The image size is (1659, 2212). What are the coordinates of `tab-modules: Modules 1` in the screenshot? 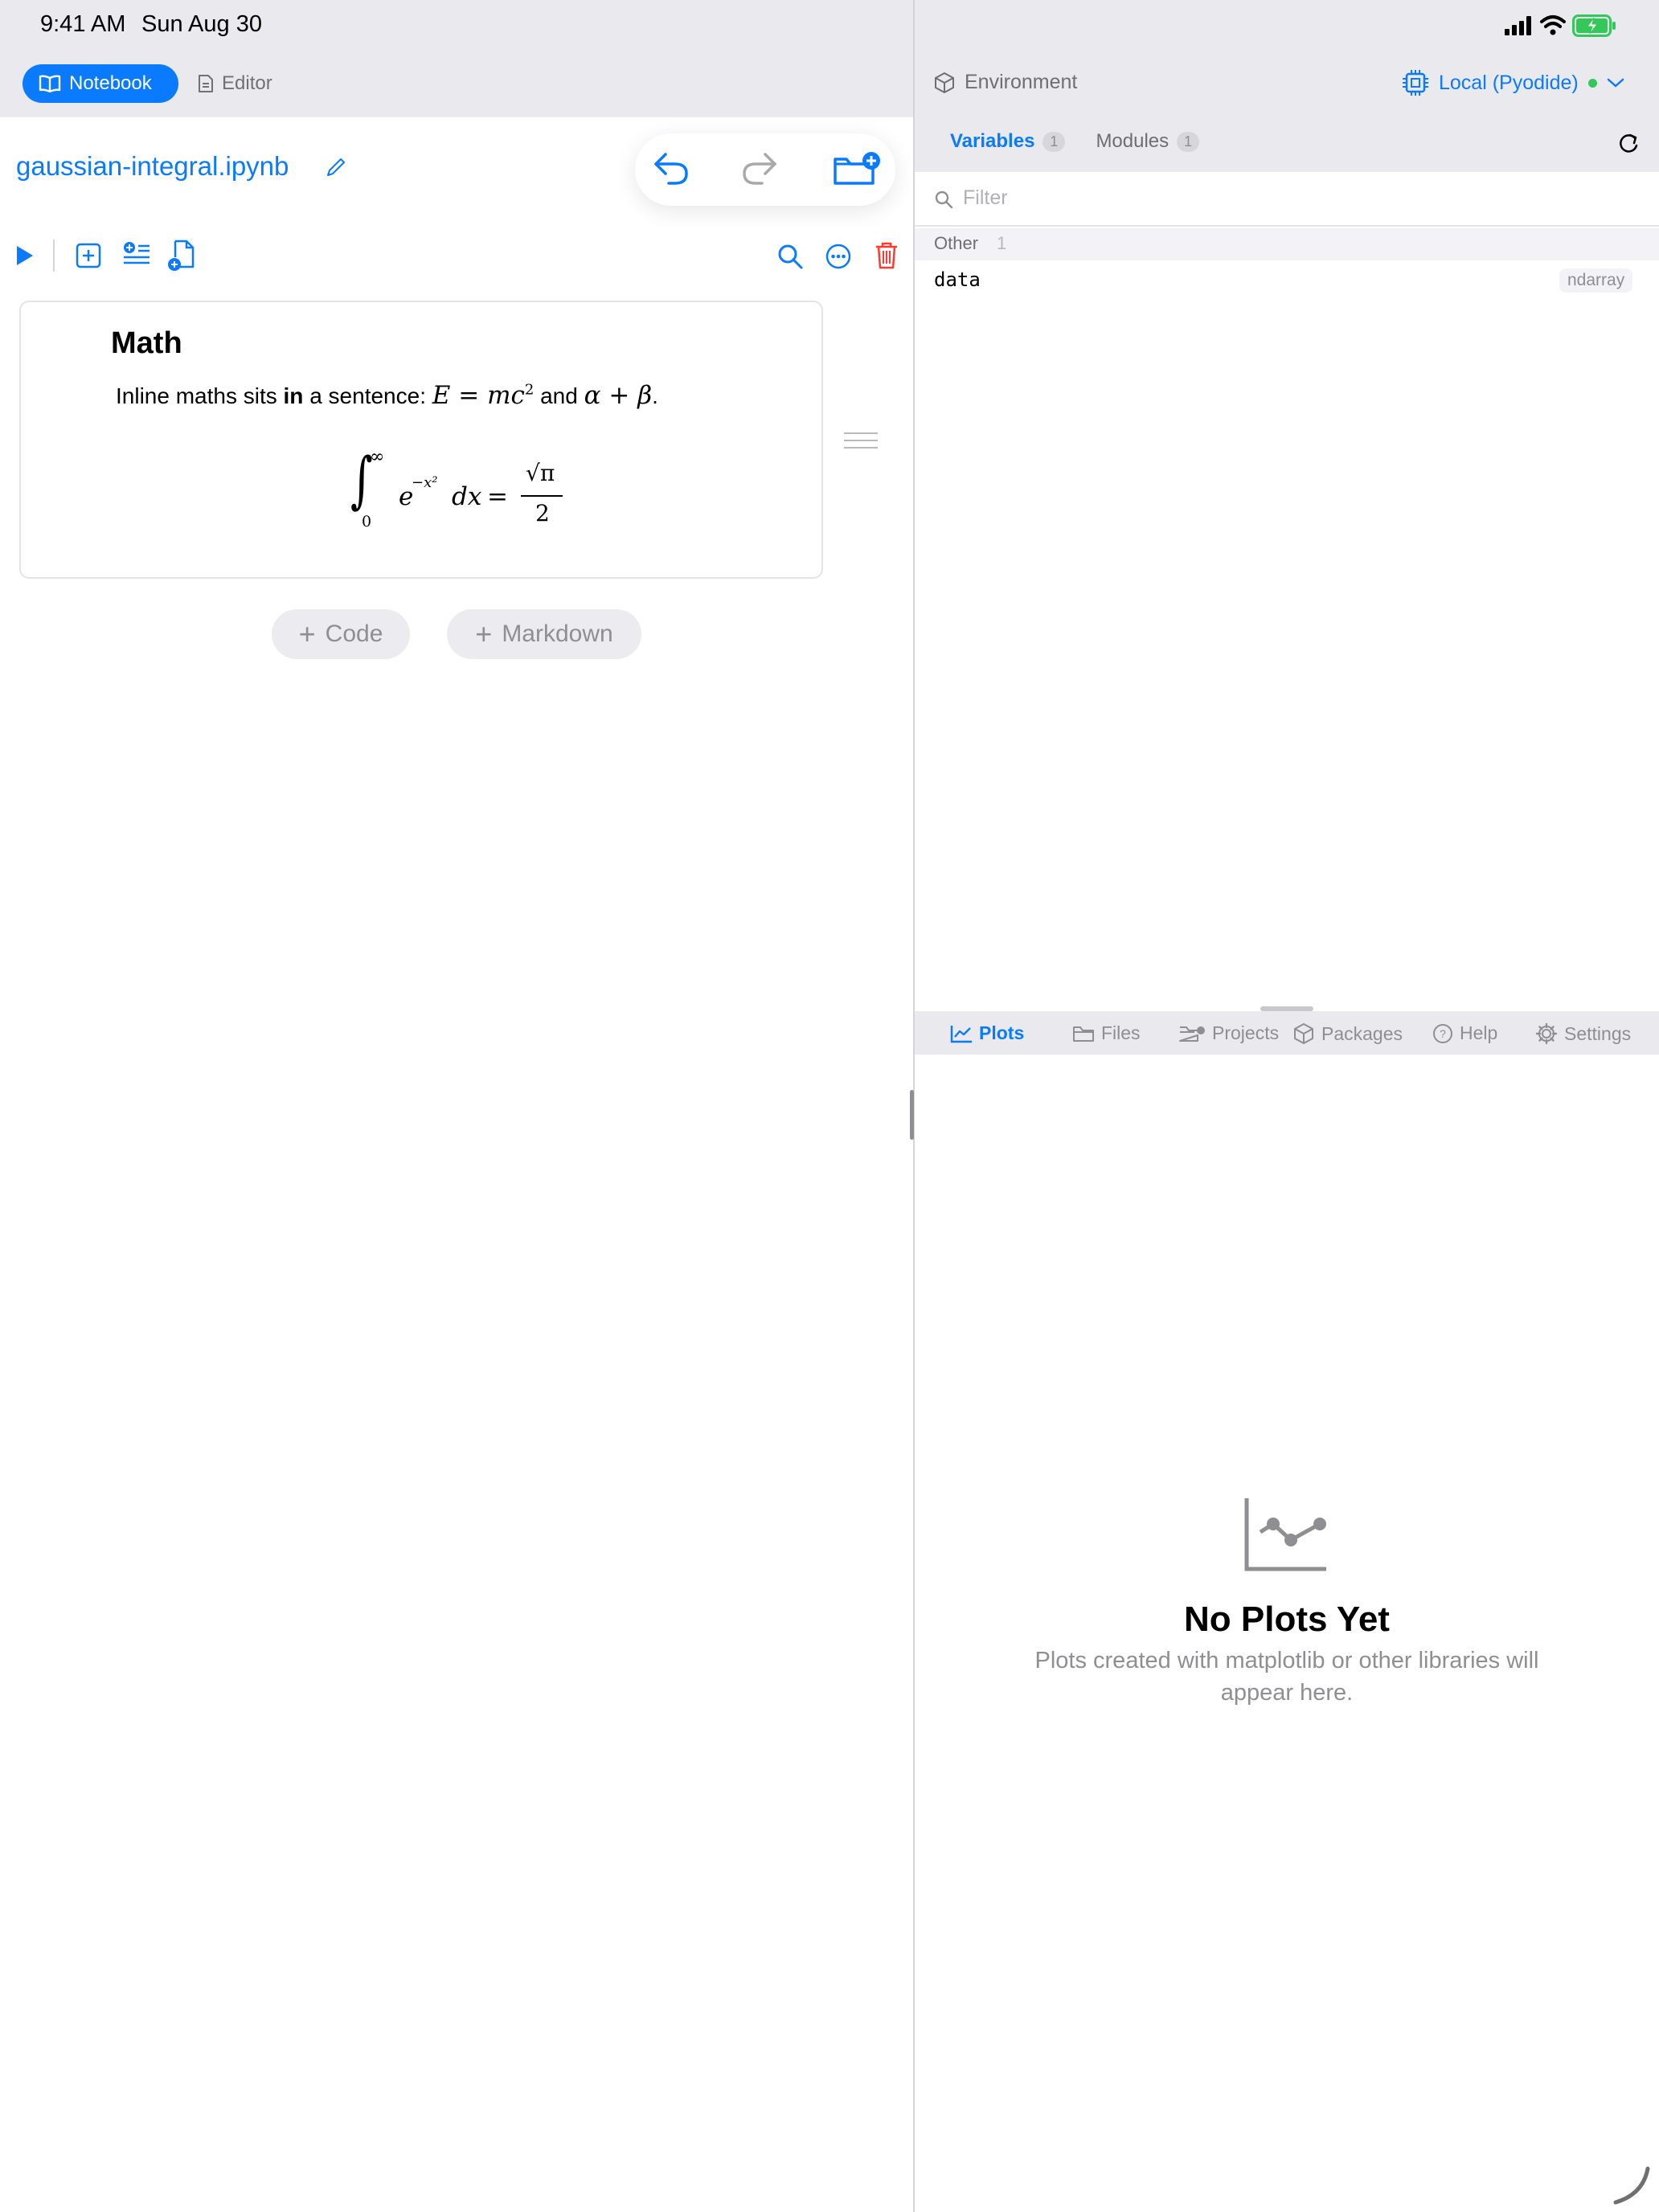 It's located at (1148, 141).